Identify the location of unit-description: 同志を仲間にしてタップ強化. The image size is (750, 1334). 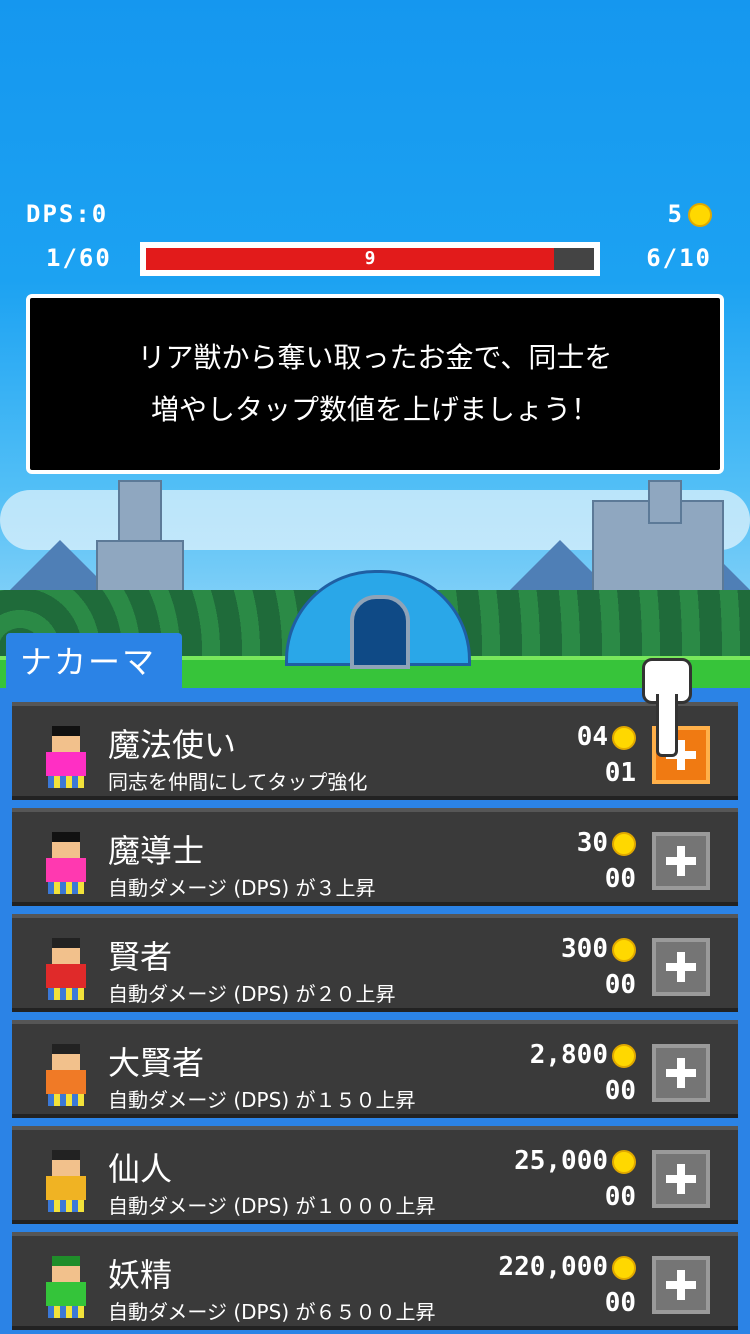
(238, 782).